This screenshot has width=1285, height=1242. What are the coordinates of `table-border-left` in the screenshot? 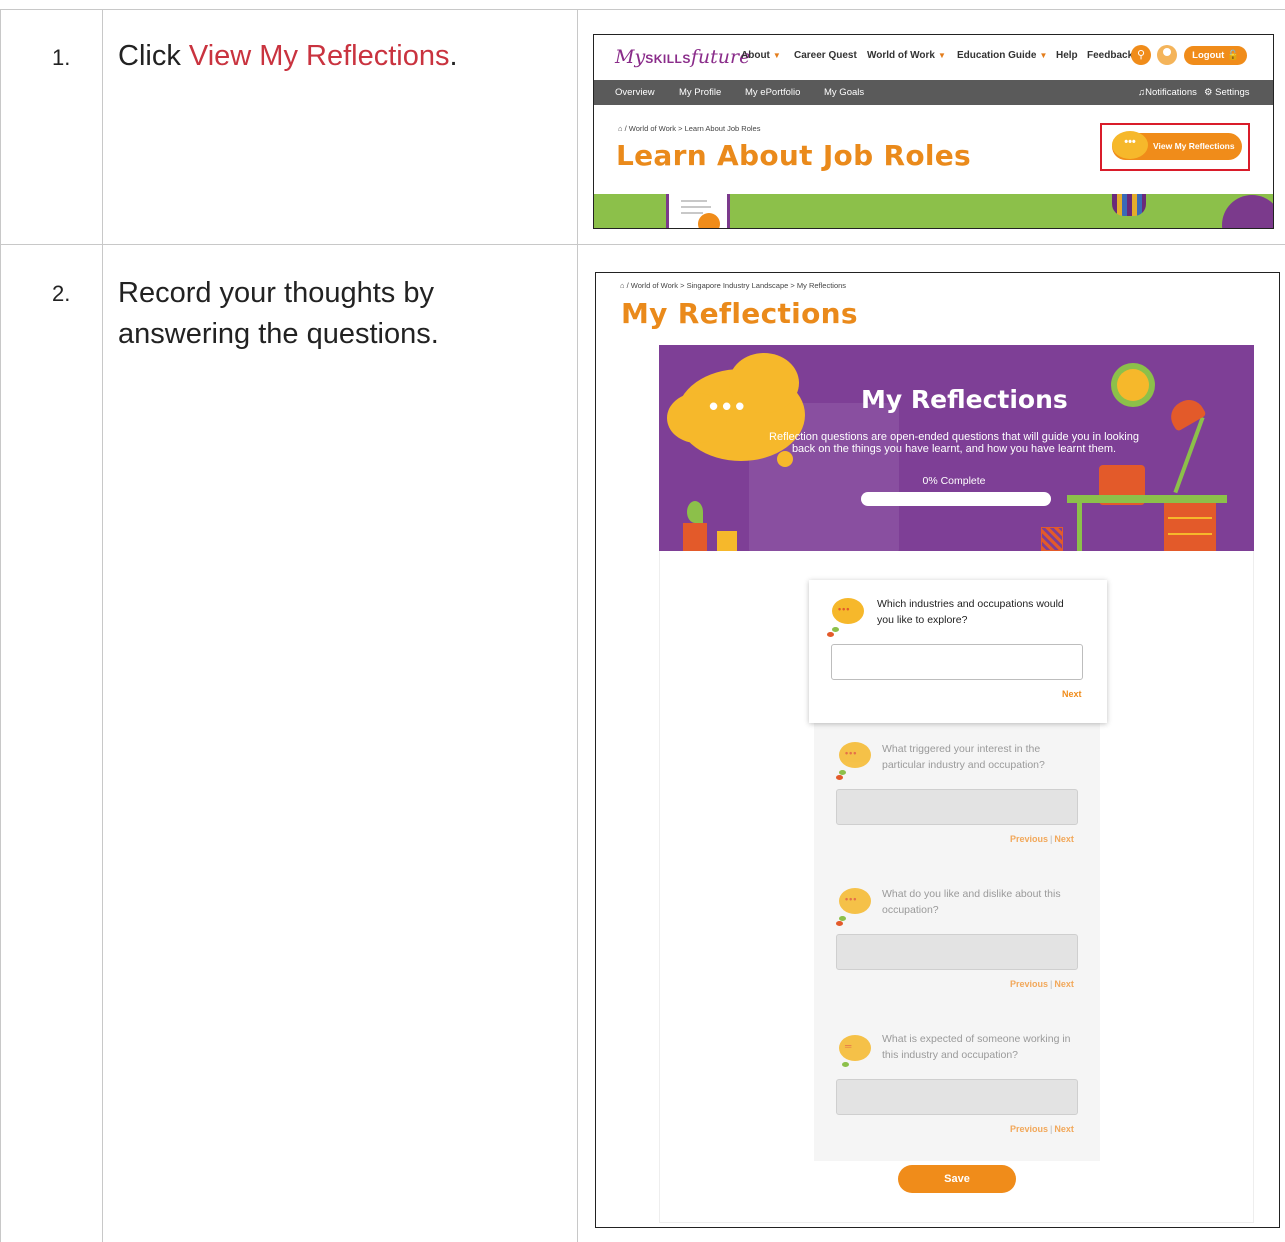 It's located at (0, 625).